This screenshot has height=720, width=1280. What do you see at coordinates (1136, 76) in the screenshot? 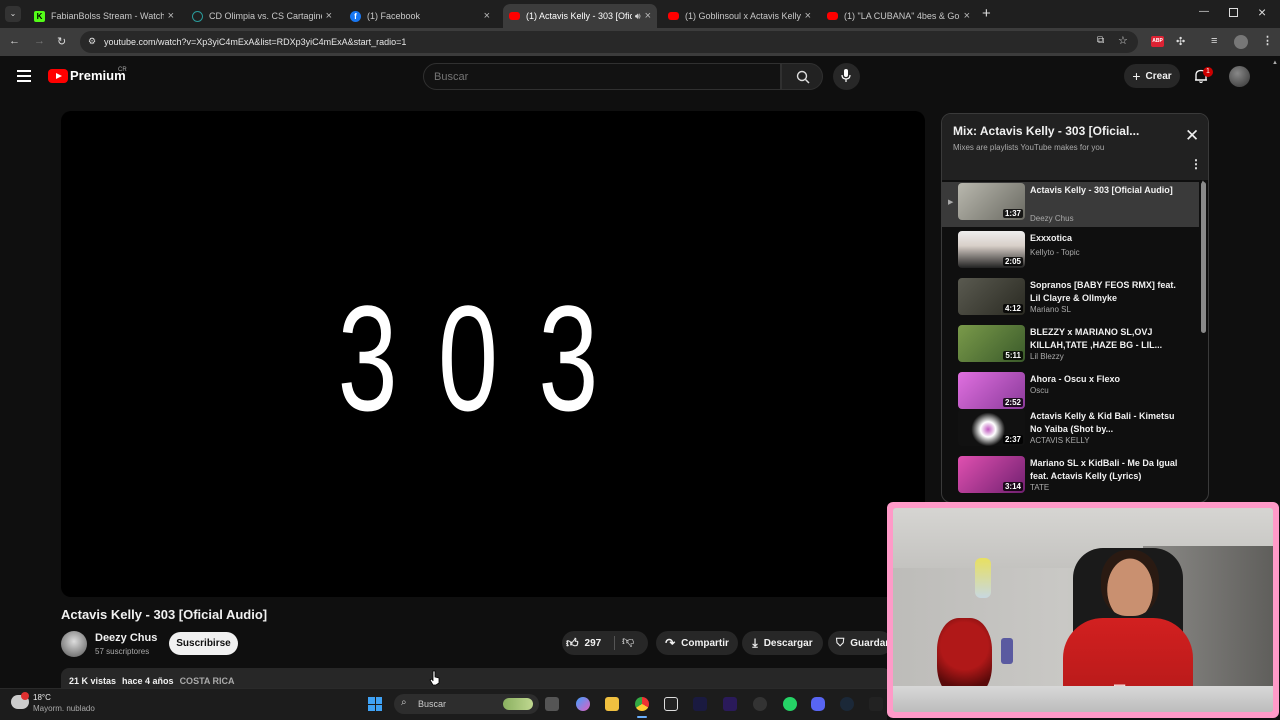
I see `plus-icon: +` at bounding box center [1136, 76].